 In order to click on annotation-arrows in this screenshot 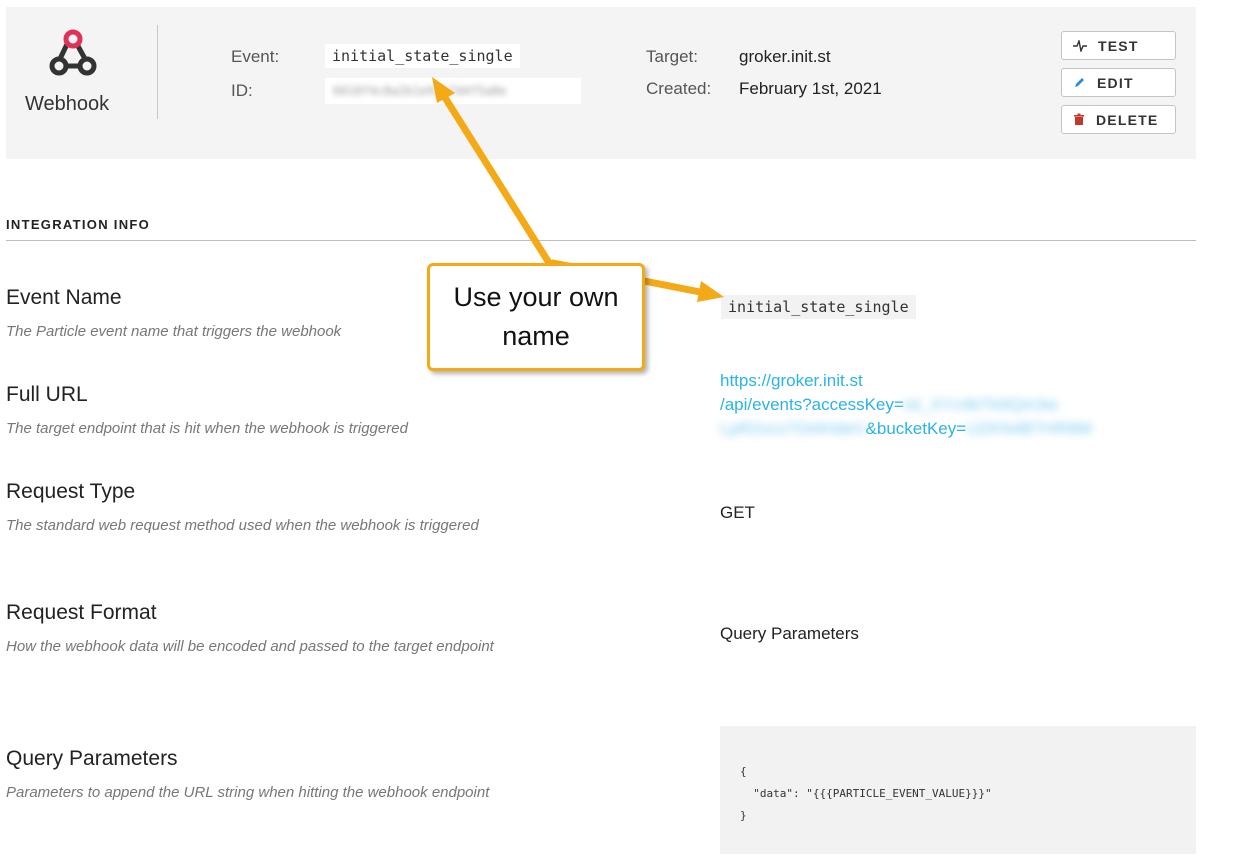, I will do `click(578, 189)`.